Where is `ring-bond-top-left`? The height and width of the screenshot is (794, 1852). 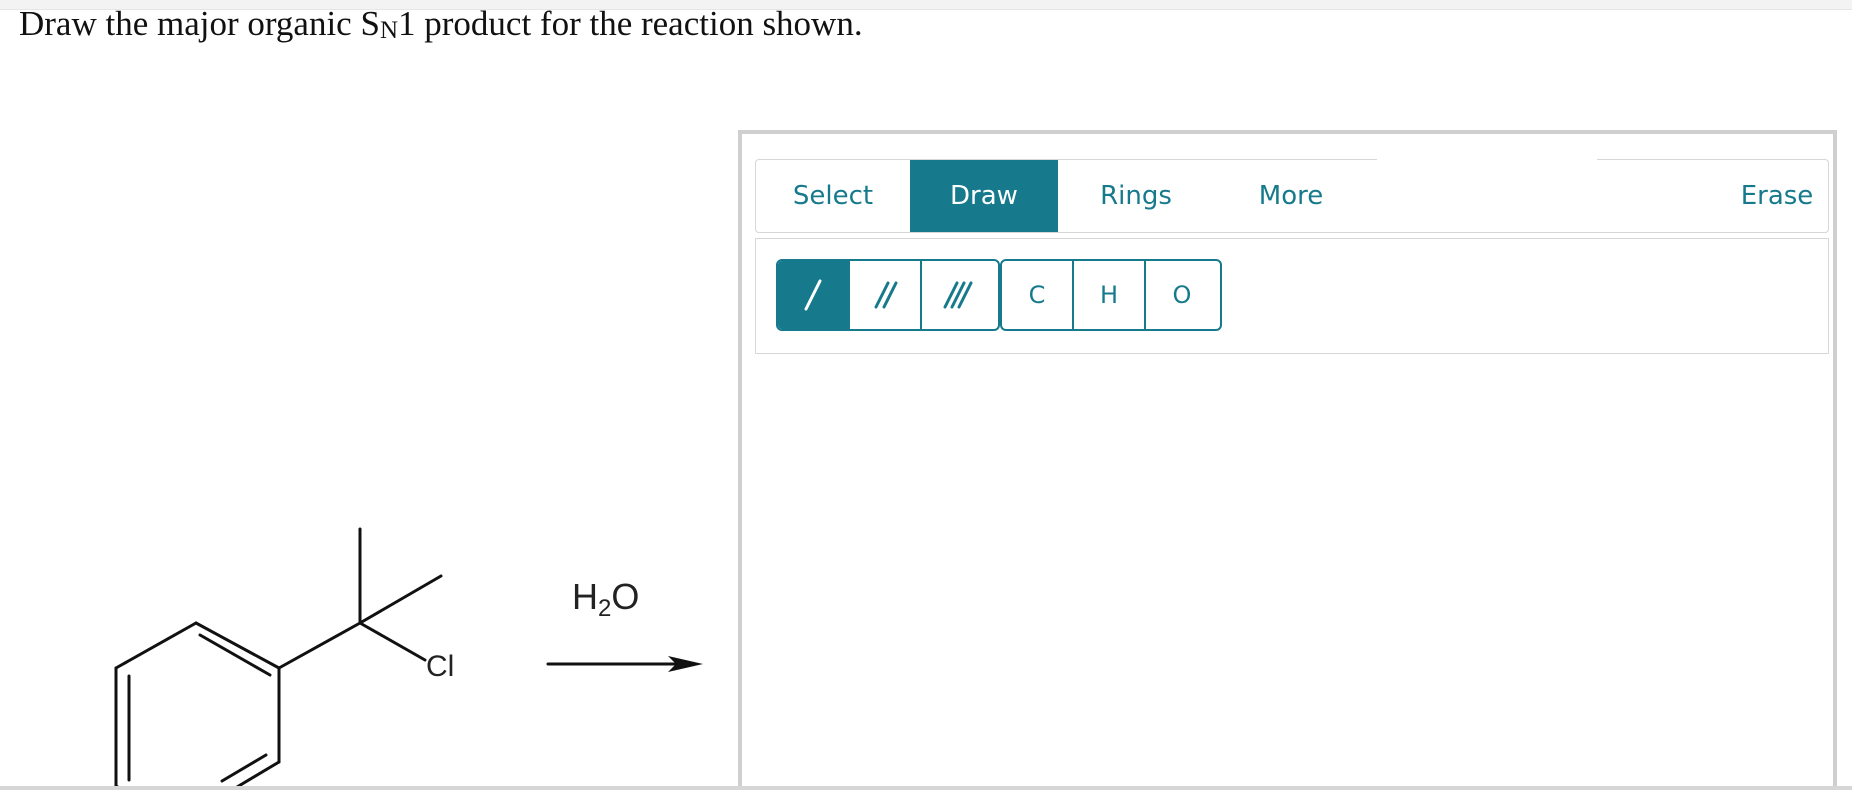 ring-bond-top-left is located at coordinates (156, 645).